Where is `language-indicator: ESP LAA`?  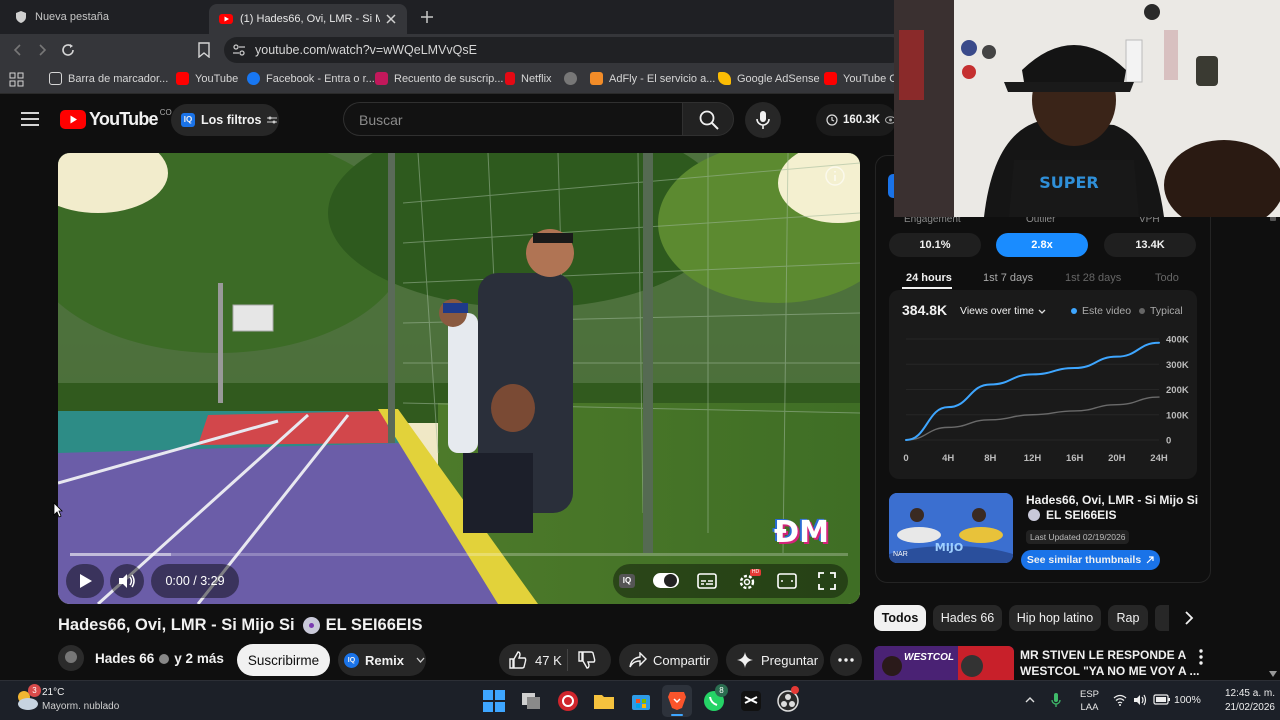 language-indicator: ESP LAA is located at coordinates (1089, 701).